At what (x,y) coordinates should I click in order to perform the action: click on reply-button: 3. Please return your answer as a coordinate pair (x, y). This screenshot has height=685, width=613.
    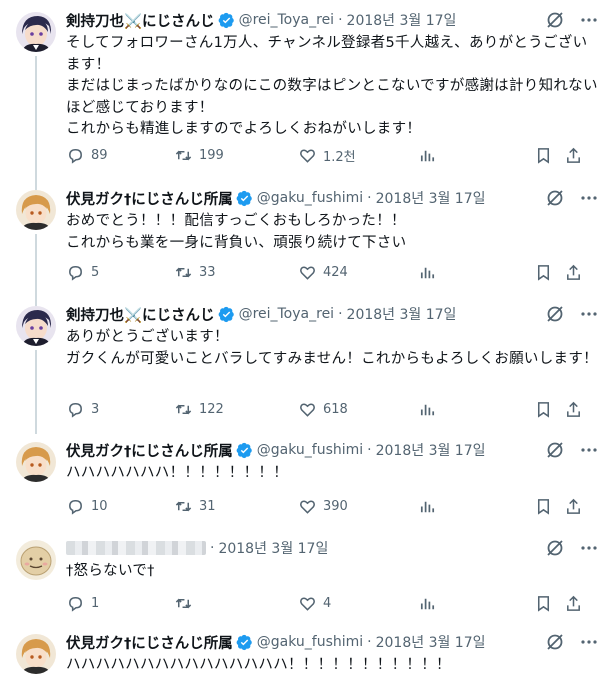
    Looking at the image, I should click on (82, 409).